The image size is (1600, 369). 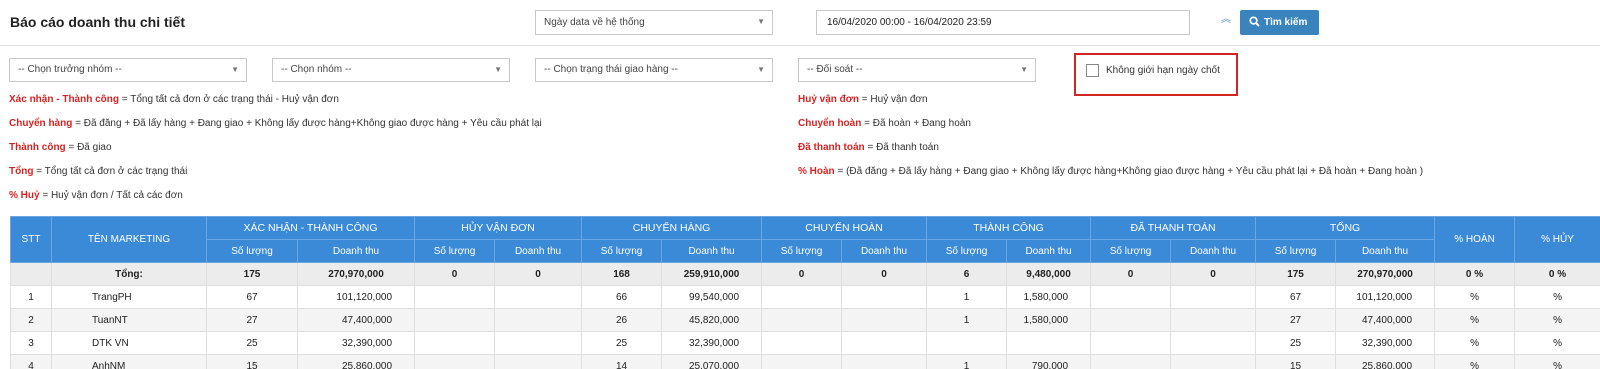 I want to click on table-cell: 27, so click(x=252, y=320).